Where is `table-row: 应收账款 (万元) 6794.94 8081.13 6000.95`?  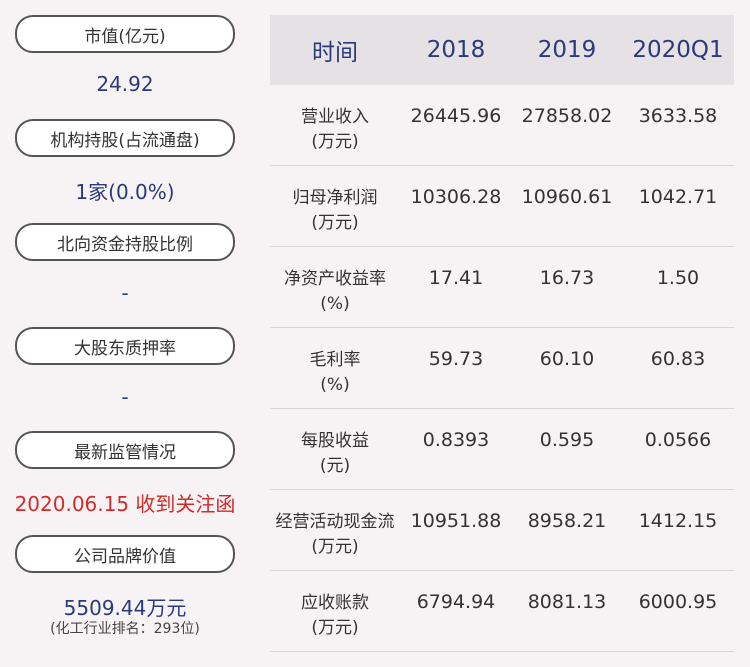 table-row: 应收账款 (万元) 6794.94 8081.13 6000.95 is located at coordinates (502, 611).